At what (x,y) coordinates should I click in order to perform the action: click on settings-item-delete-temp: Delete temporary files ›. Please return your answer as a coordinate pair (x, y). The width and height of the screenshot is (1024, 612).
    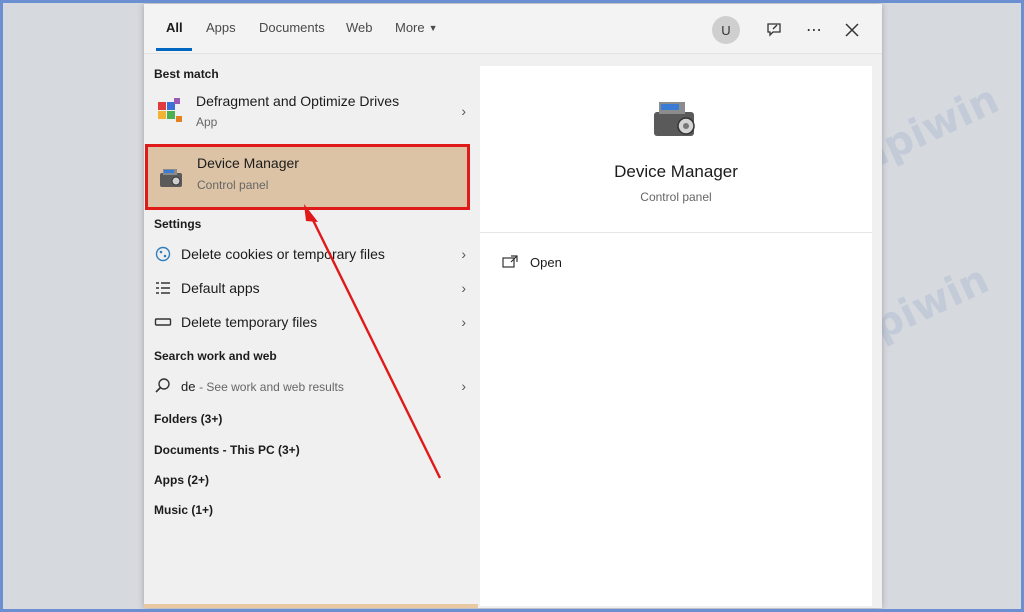
    Looking at the image, I should click on (311, 322).